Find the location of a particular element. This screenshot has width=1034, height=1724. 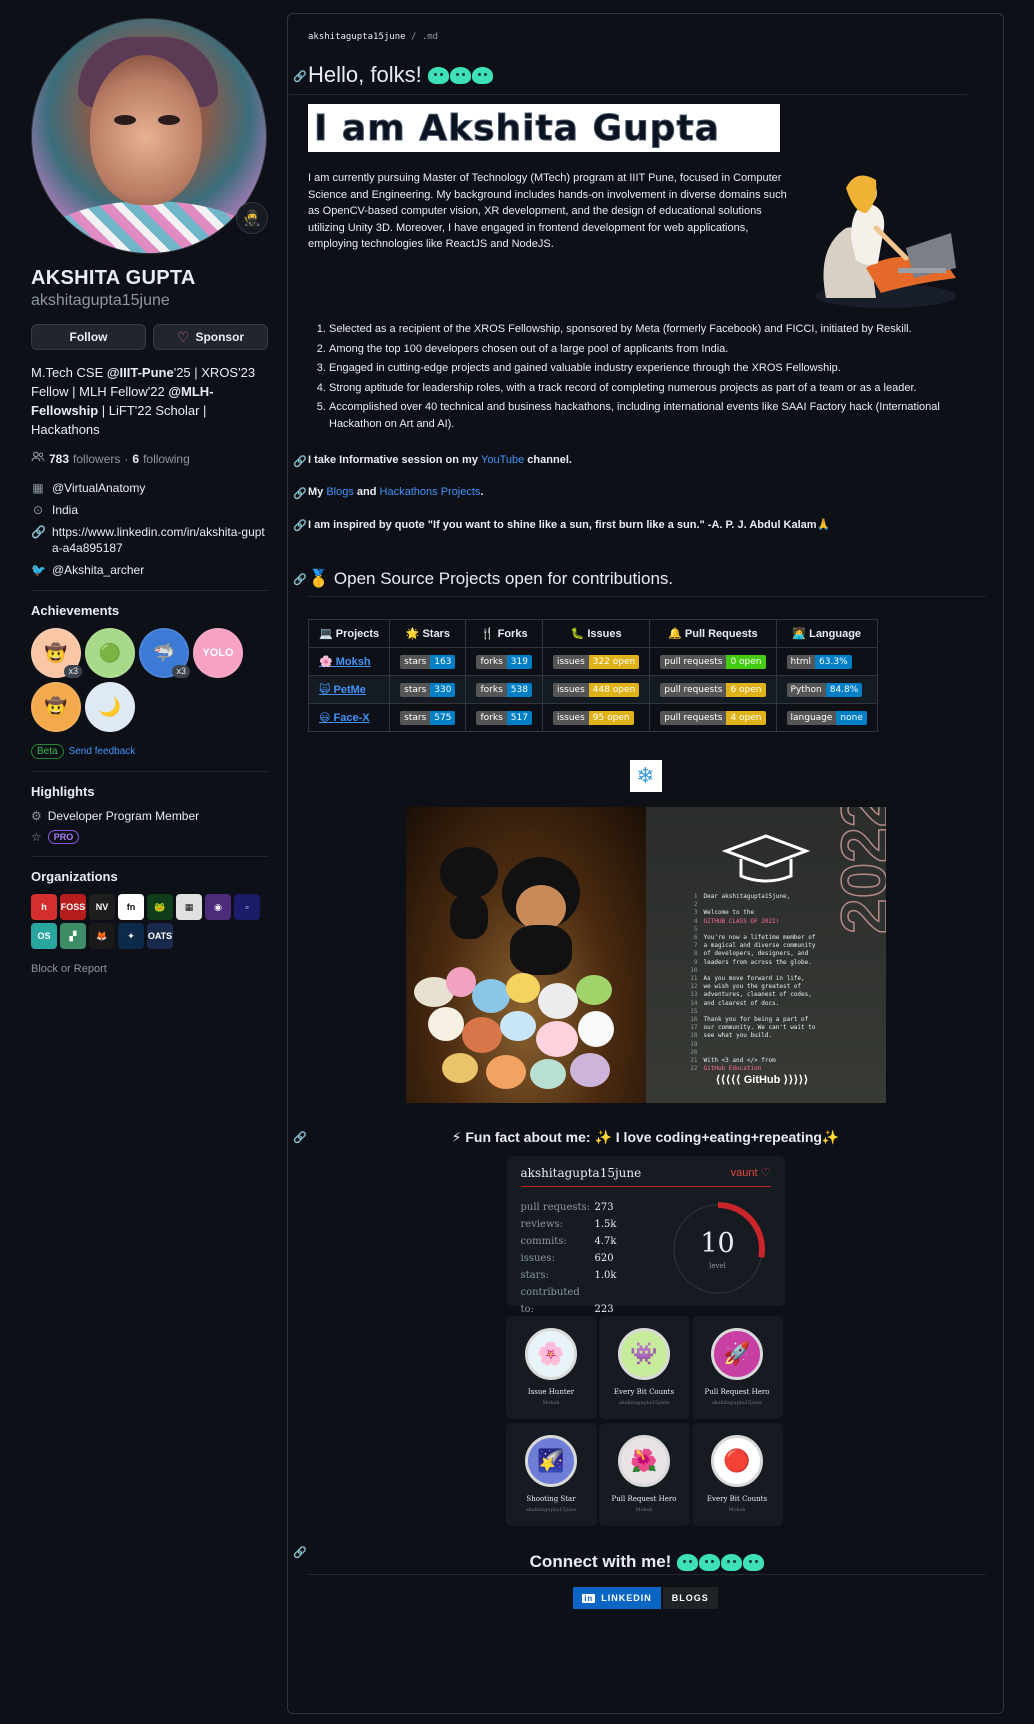

following-label: following is located at coordinates (166, 459).